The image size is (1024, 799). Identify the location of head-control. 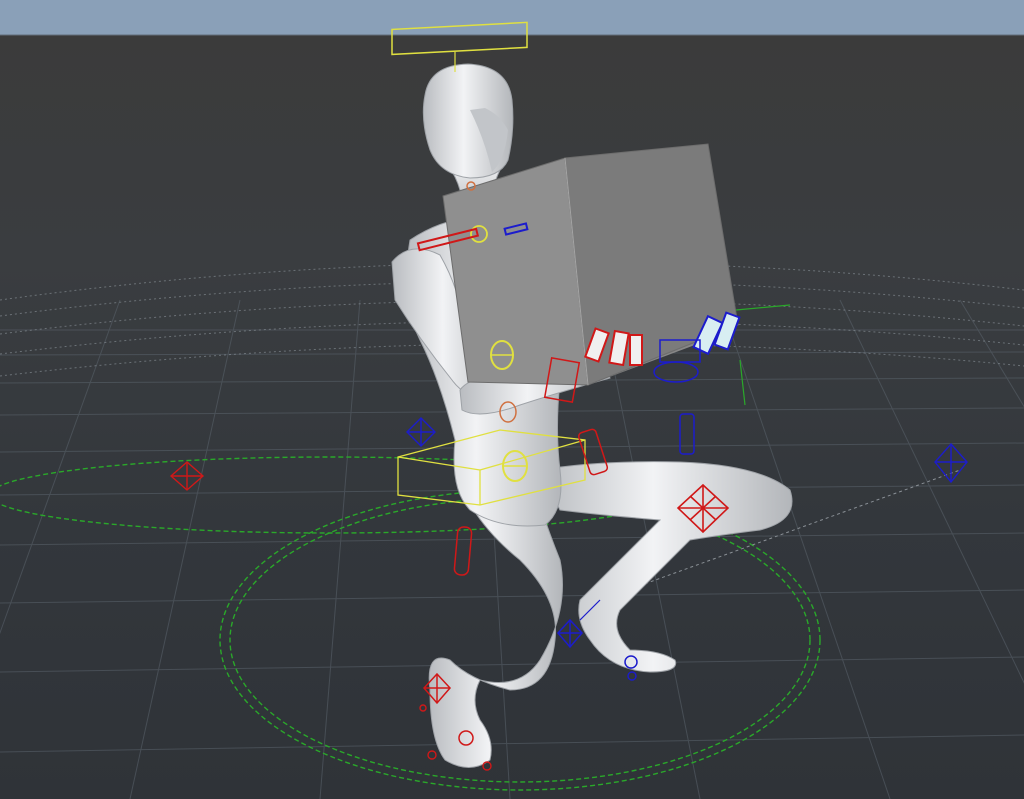
(459, 38).